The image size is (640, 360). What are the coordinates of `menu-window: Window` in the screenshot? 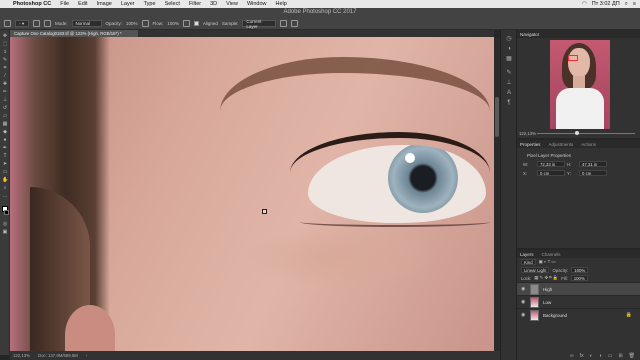 It's located at (257, 4).